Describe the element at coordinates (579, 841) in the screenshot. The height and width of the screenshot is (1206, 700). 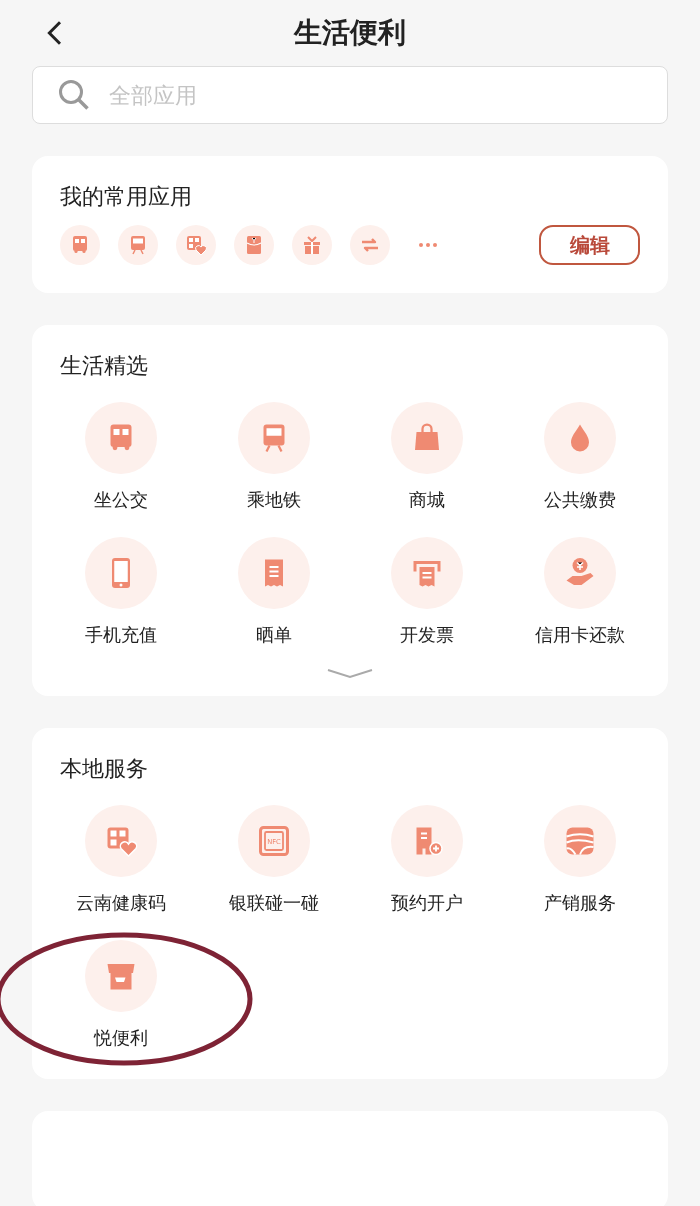
I see `fields-icon` at that location.